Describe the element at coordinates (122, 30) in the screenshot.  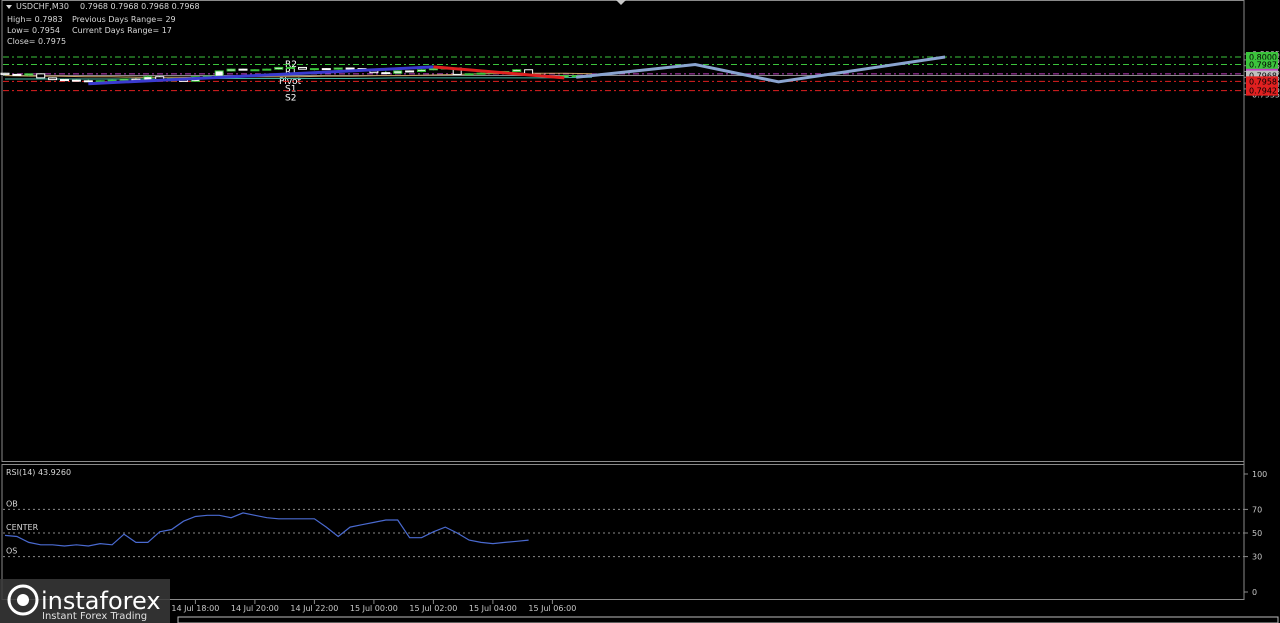
I see `current-days-range: Current Days Range= 17` at that location.